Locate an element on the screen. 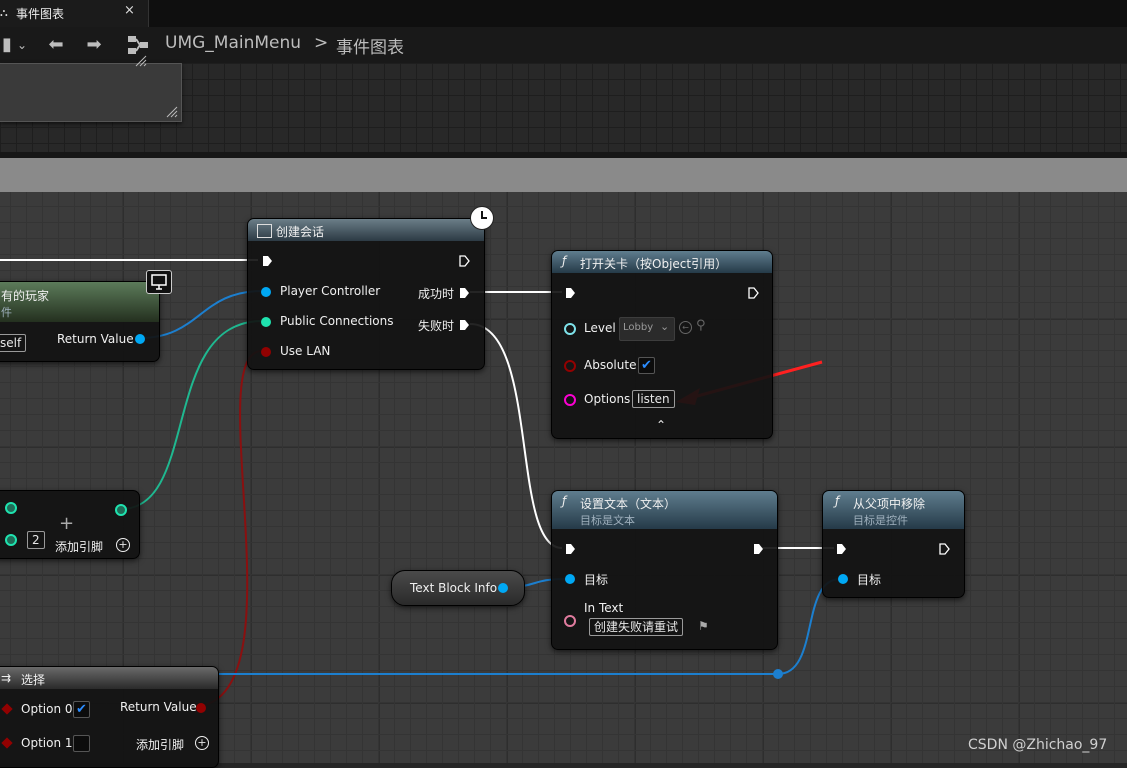  player-controller-label: Player Controller is located at coordinates (330, 291).